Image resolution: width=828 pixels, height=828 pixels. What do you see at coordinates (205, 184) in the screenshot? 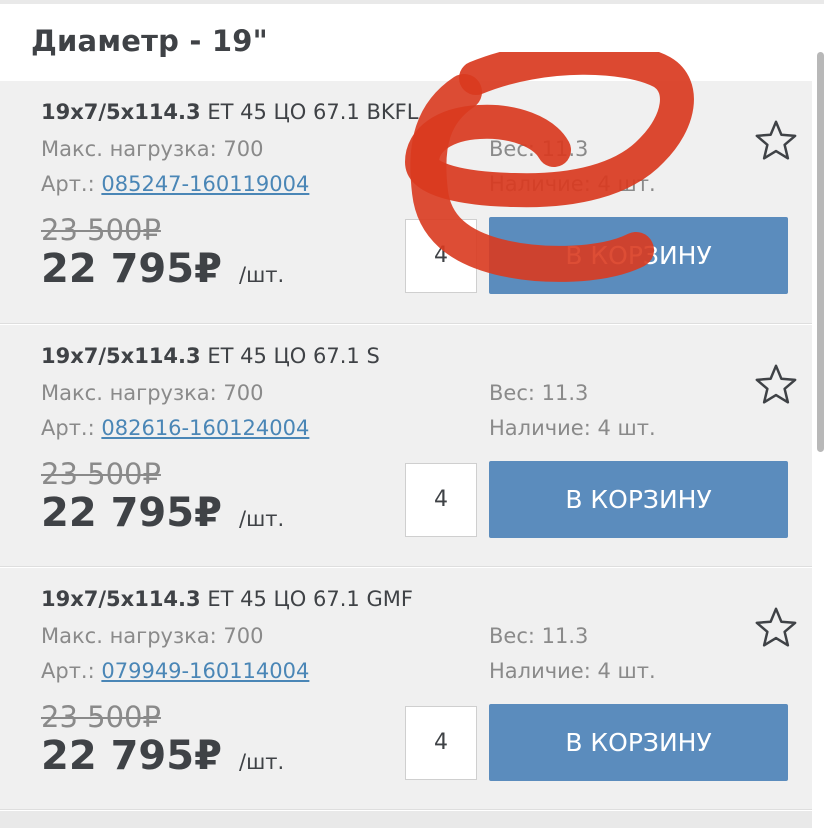
I see `article-link: 085247-160119004` at bounding box center [205, 184].